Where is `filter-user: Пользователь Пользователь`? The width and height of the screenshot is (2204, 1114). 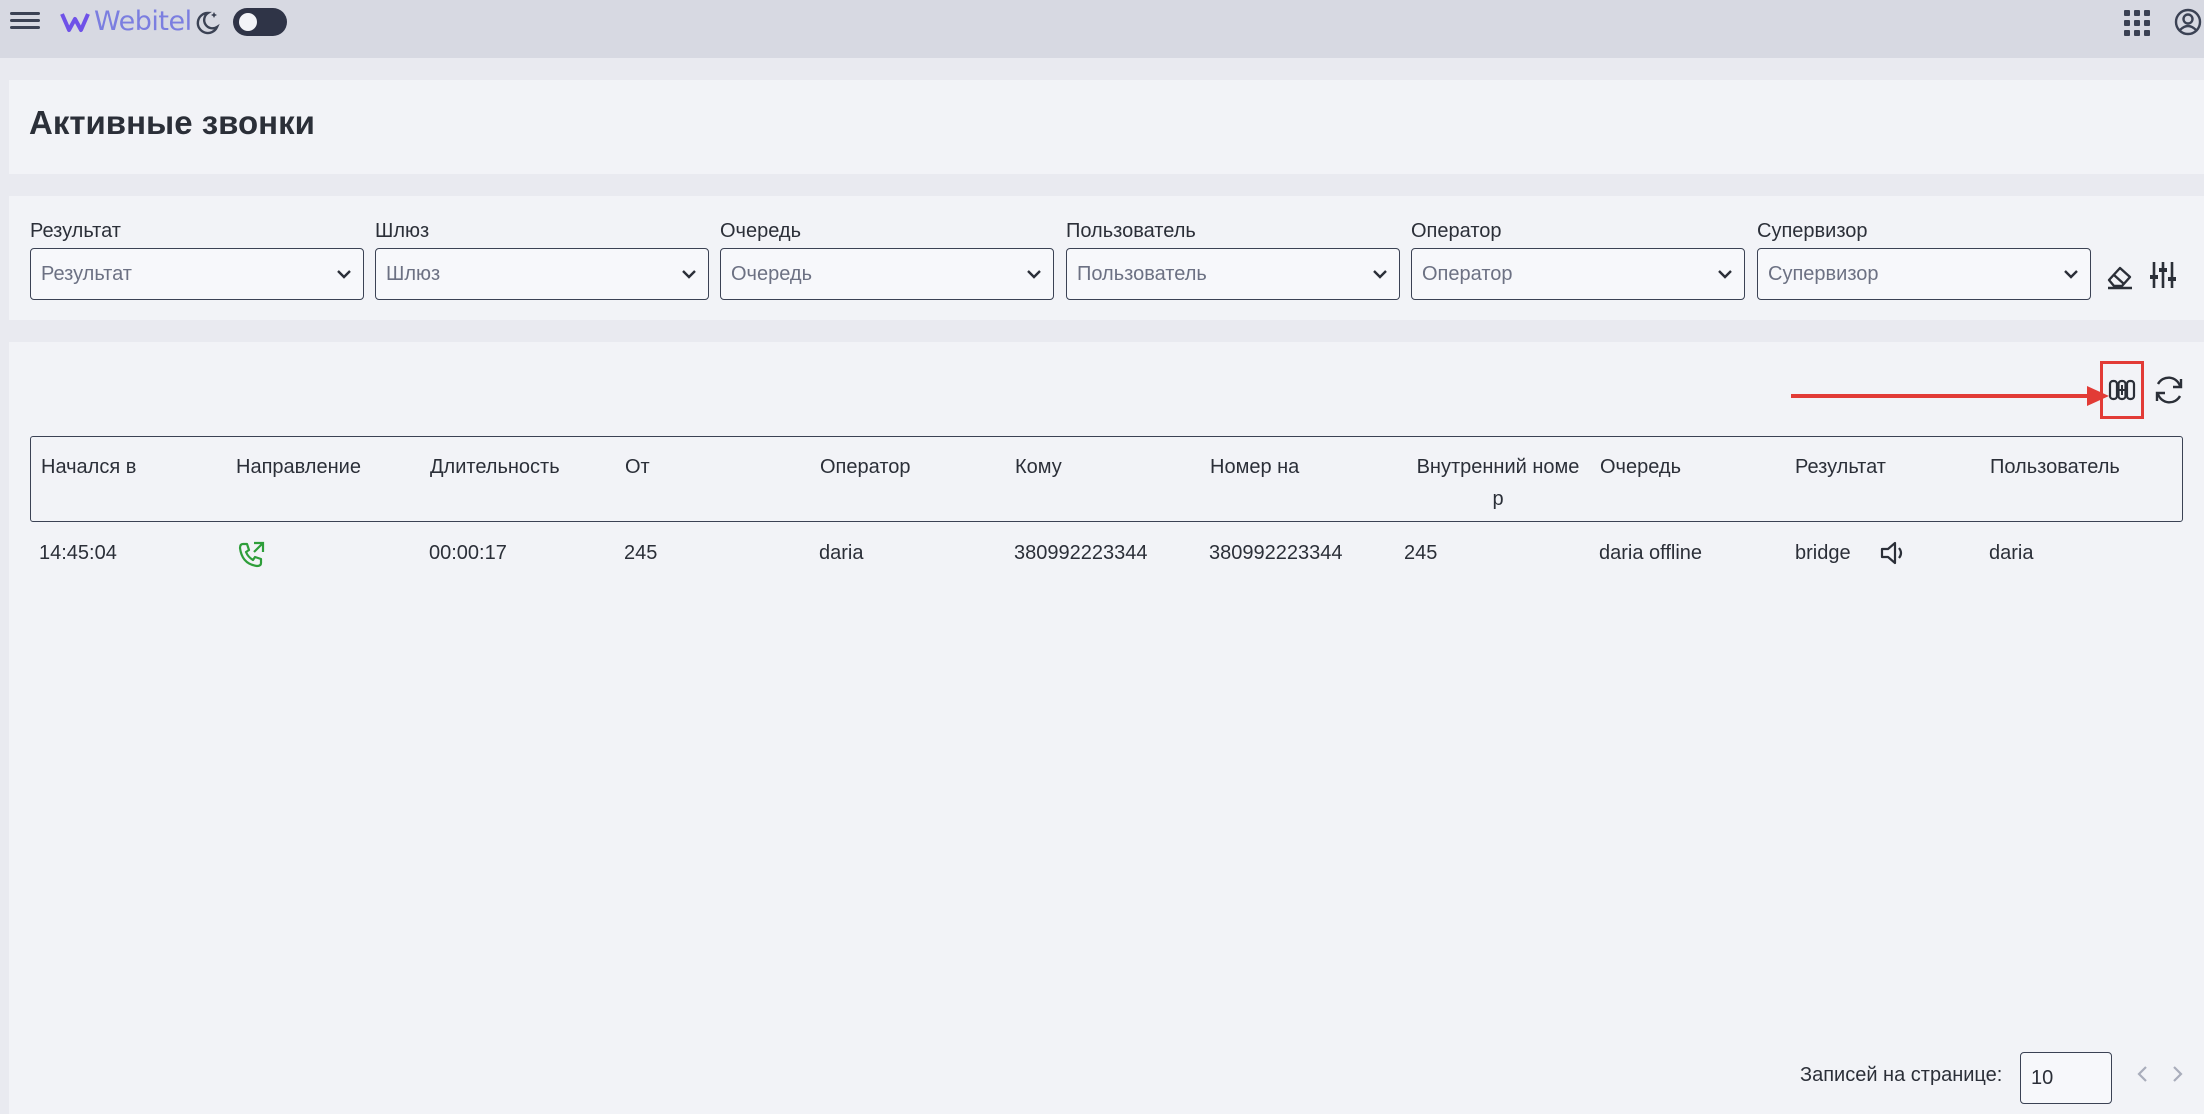
filter-user: Пользователь Пользователь is located at coordinates (1233, 259).